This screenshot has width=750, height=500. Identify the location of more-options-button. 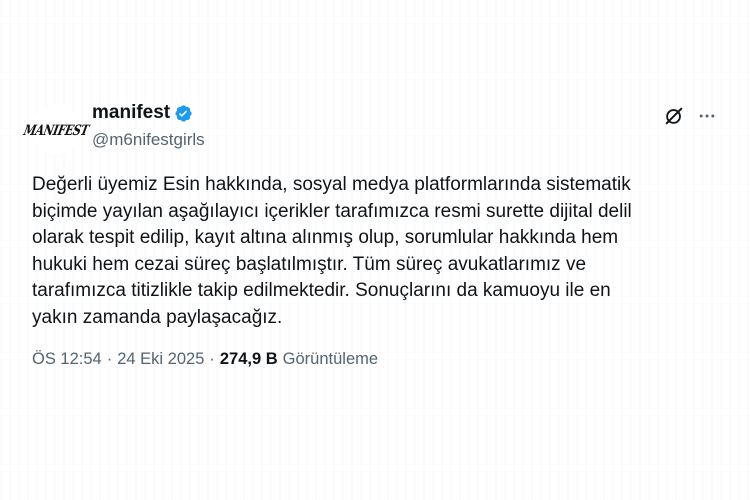
(707, 118).